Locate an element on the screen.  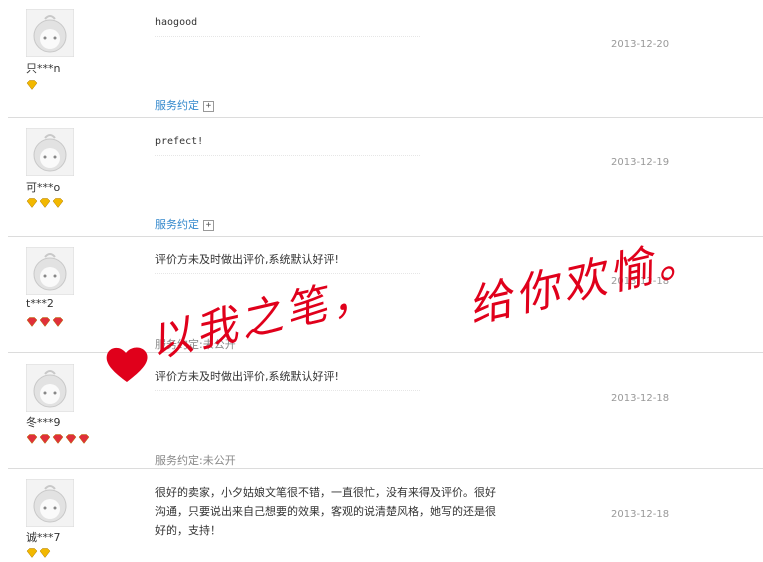
heart-icon is located at coordinates (127, 364).